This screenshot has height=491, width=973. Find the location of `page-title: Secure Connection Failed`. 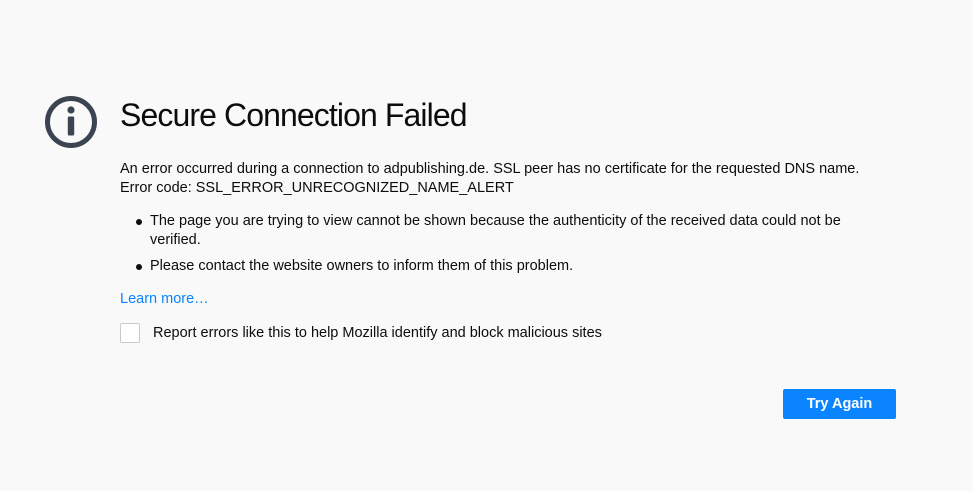

page-title: Secure Connection Failed is located at coordinates (294, 115).